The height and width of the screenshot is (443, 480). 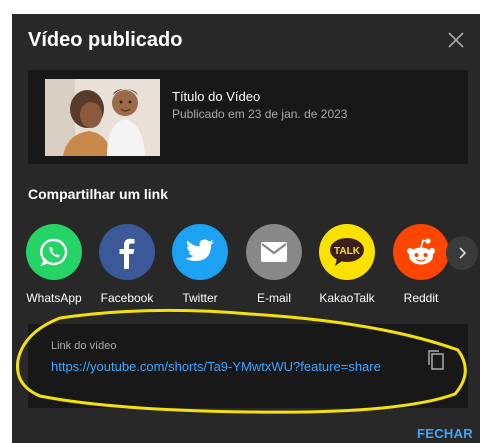 What do you see at coordinates (84, 346) in the screenshot?
I see `video-link-label: Link do vídeo` at bounding box center [84, 346].